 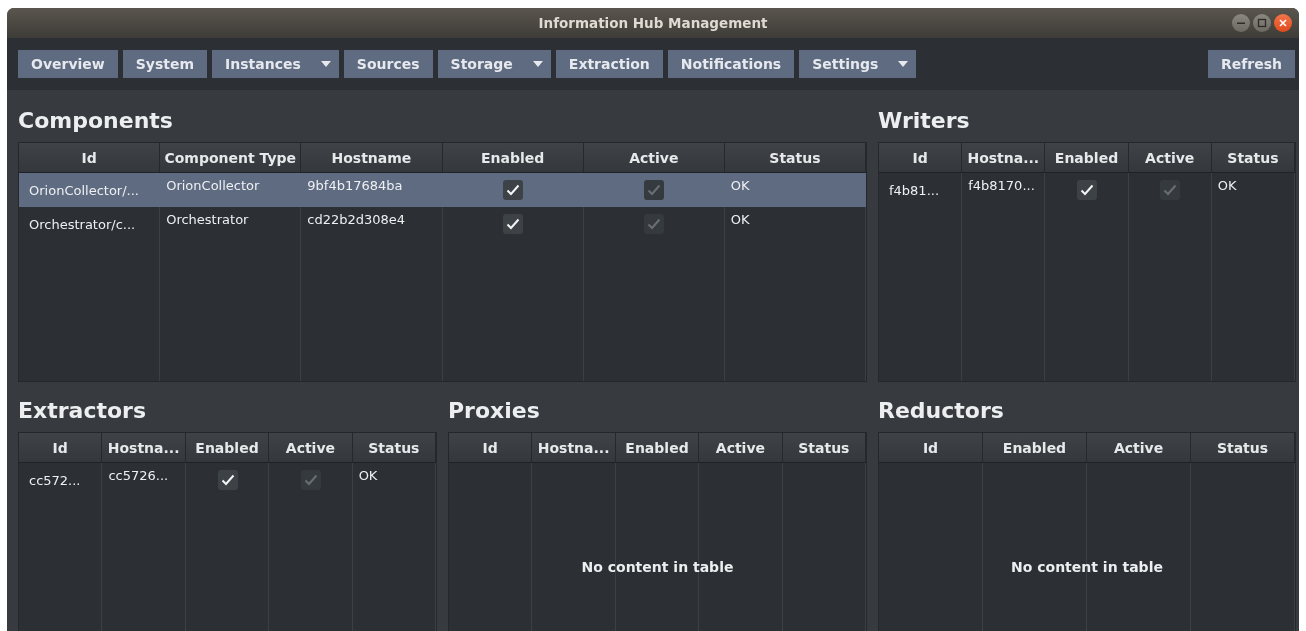 I want to click on table-cell-text: OrionCollector, so click(x=213, y=185).